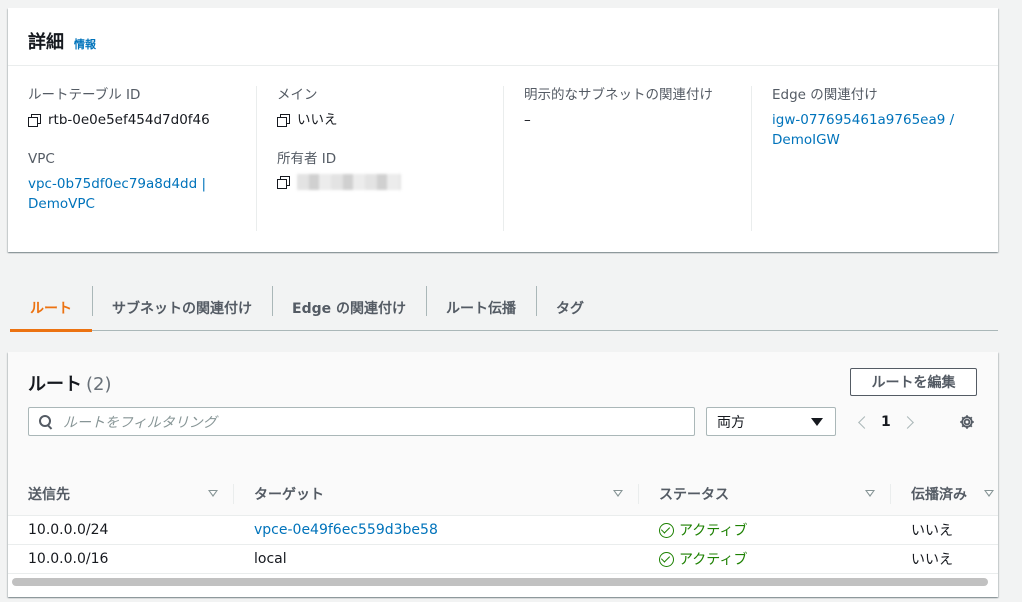 The width and height of the screenshot is (1022, 602). I want to click on column-header-status: ステータス, so click(765, 494).